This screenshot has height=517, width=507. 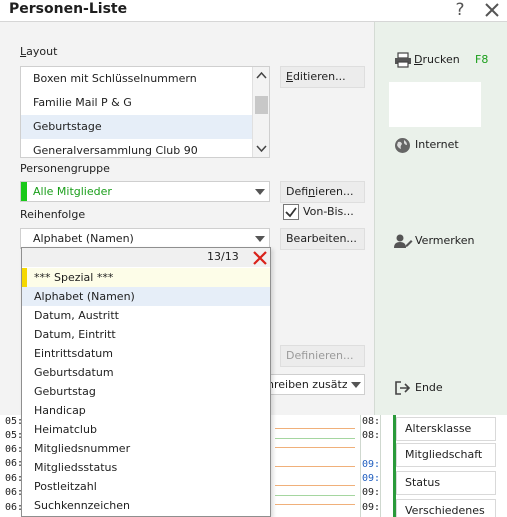 I want to click on dropdown-item: Suchkennzeichen, so click(x=146, y=505).